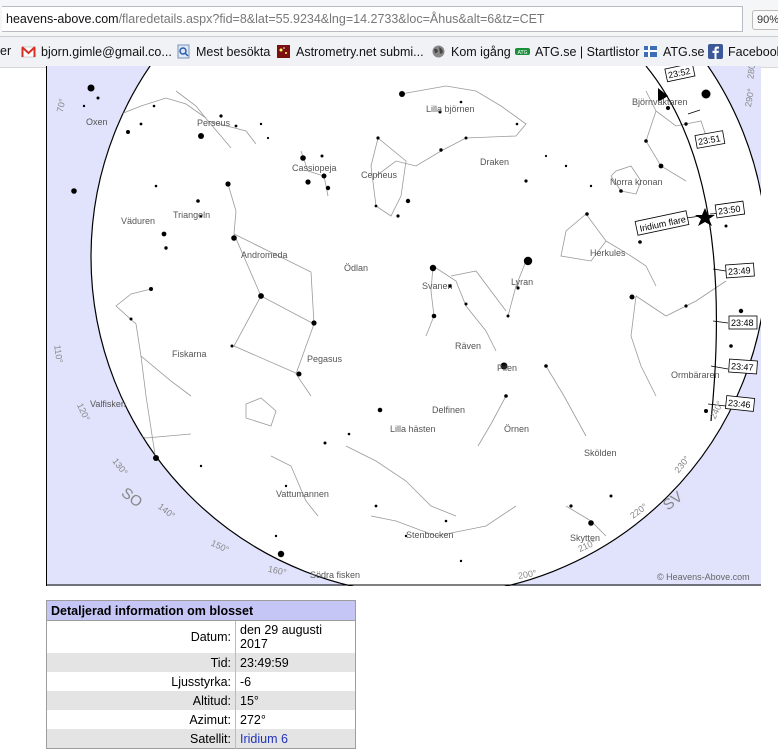 This screenshot has width=778, height=749. What do you see at coordinates (264, 255) in the screenshot?
I see `constellation-label: Andromeda` at bounding box center [264, 255].